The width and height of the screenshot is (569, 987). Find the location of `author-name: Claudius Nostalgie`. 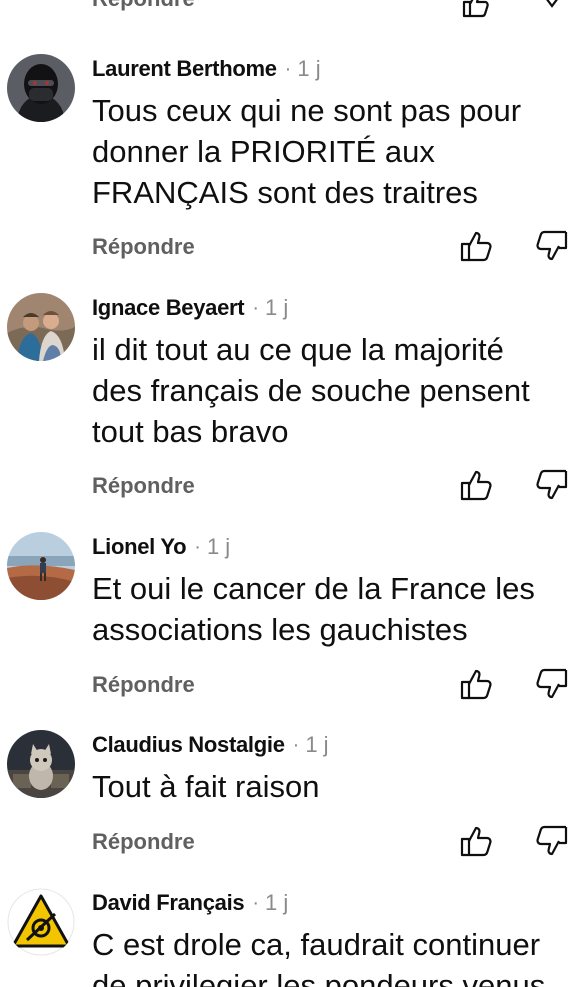

author-name: Claudius Nostalgie is located at coordinates (188, 745).